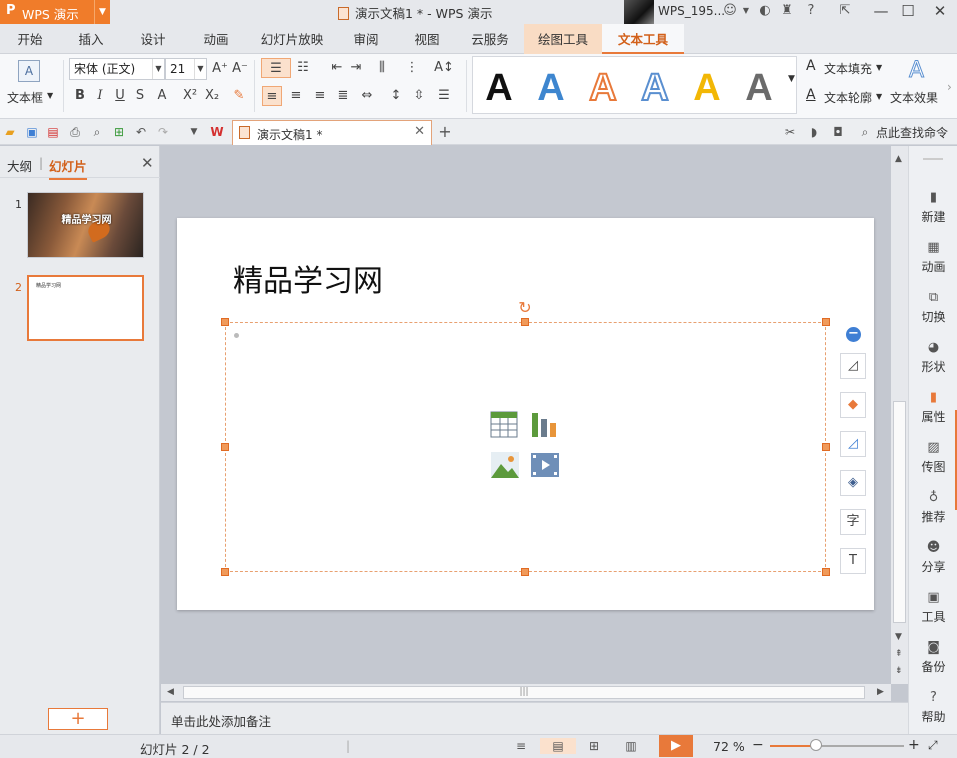  Describe the element at coordinates (838, 132) in the screenshot. I see `review-icon: ◘` at that location.